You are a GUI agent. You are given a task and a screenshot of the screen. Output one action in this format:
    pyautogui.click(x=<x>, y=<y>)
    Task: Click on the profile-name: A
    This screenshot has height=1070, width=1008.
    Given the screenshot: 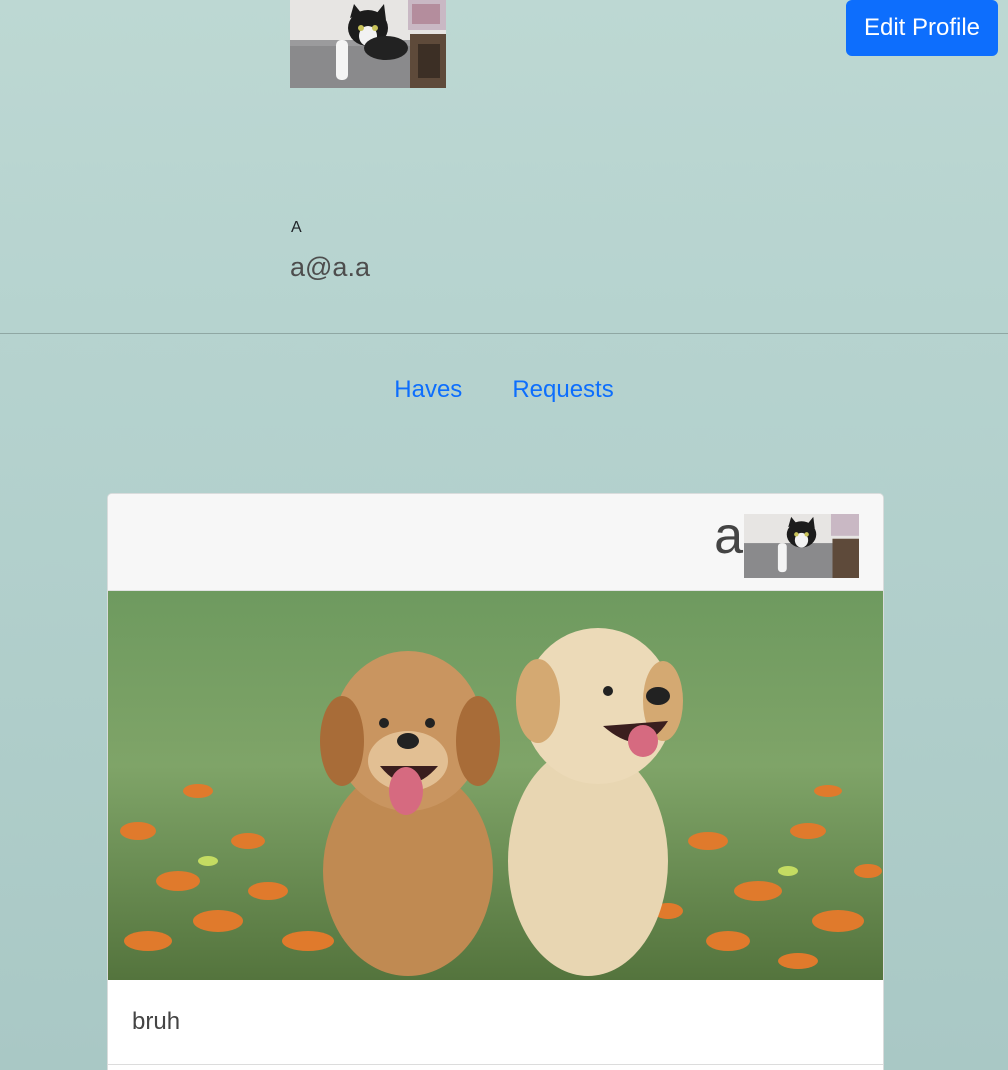 What is the action you would take?
    pyautogui.click(x=296, y=227)
    